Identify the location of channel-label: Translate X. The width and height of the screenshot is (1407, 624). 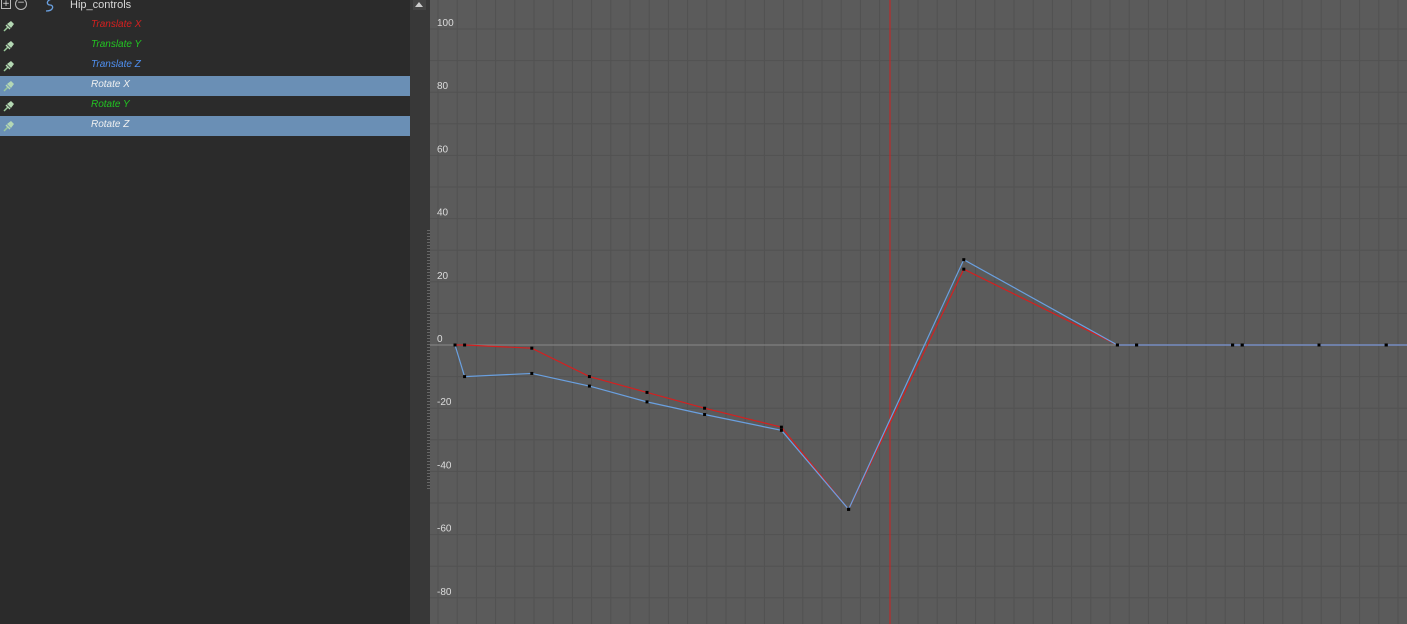
(116, 24).